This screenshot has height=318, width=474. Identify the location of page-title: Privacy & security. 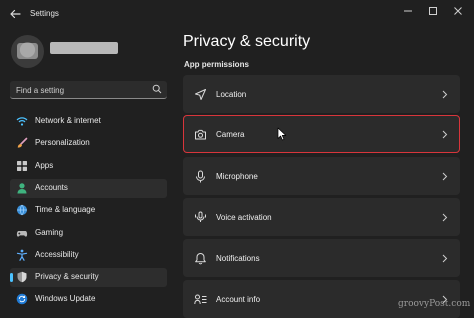
(247, 41).